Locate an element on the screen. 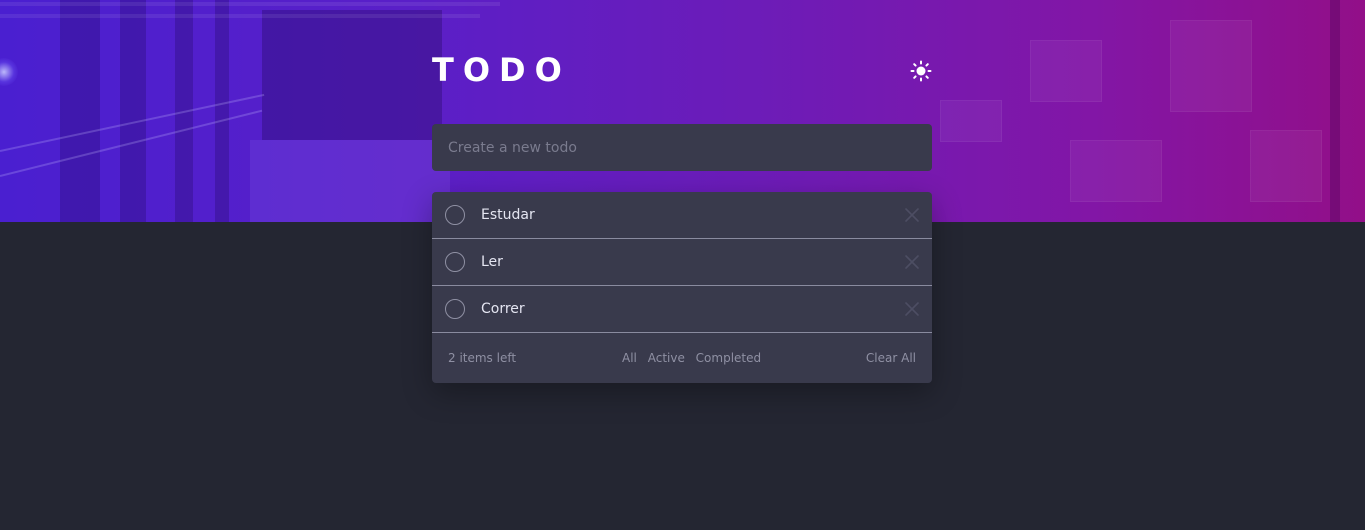 The width and height of the screenshot is (1365, 530). filter-completed: Completed is located at coordinates (728, 358).